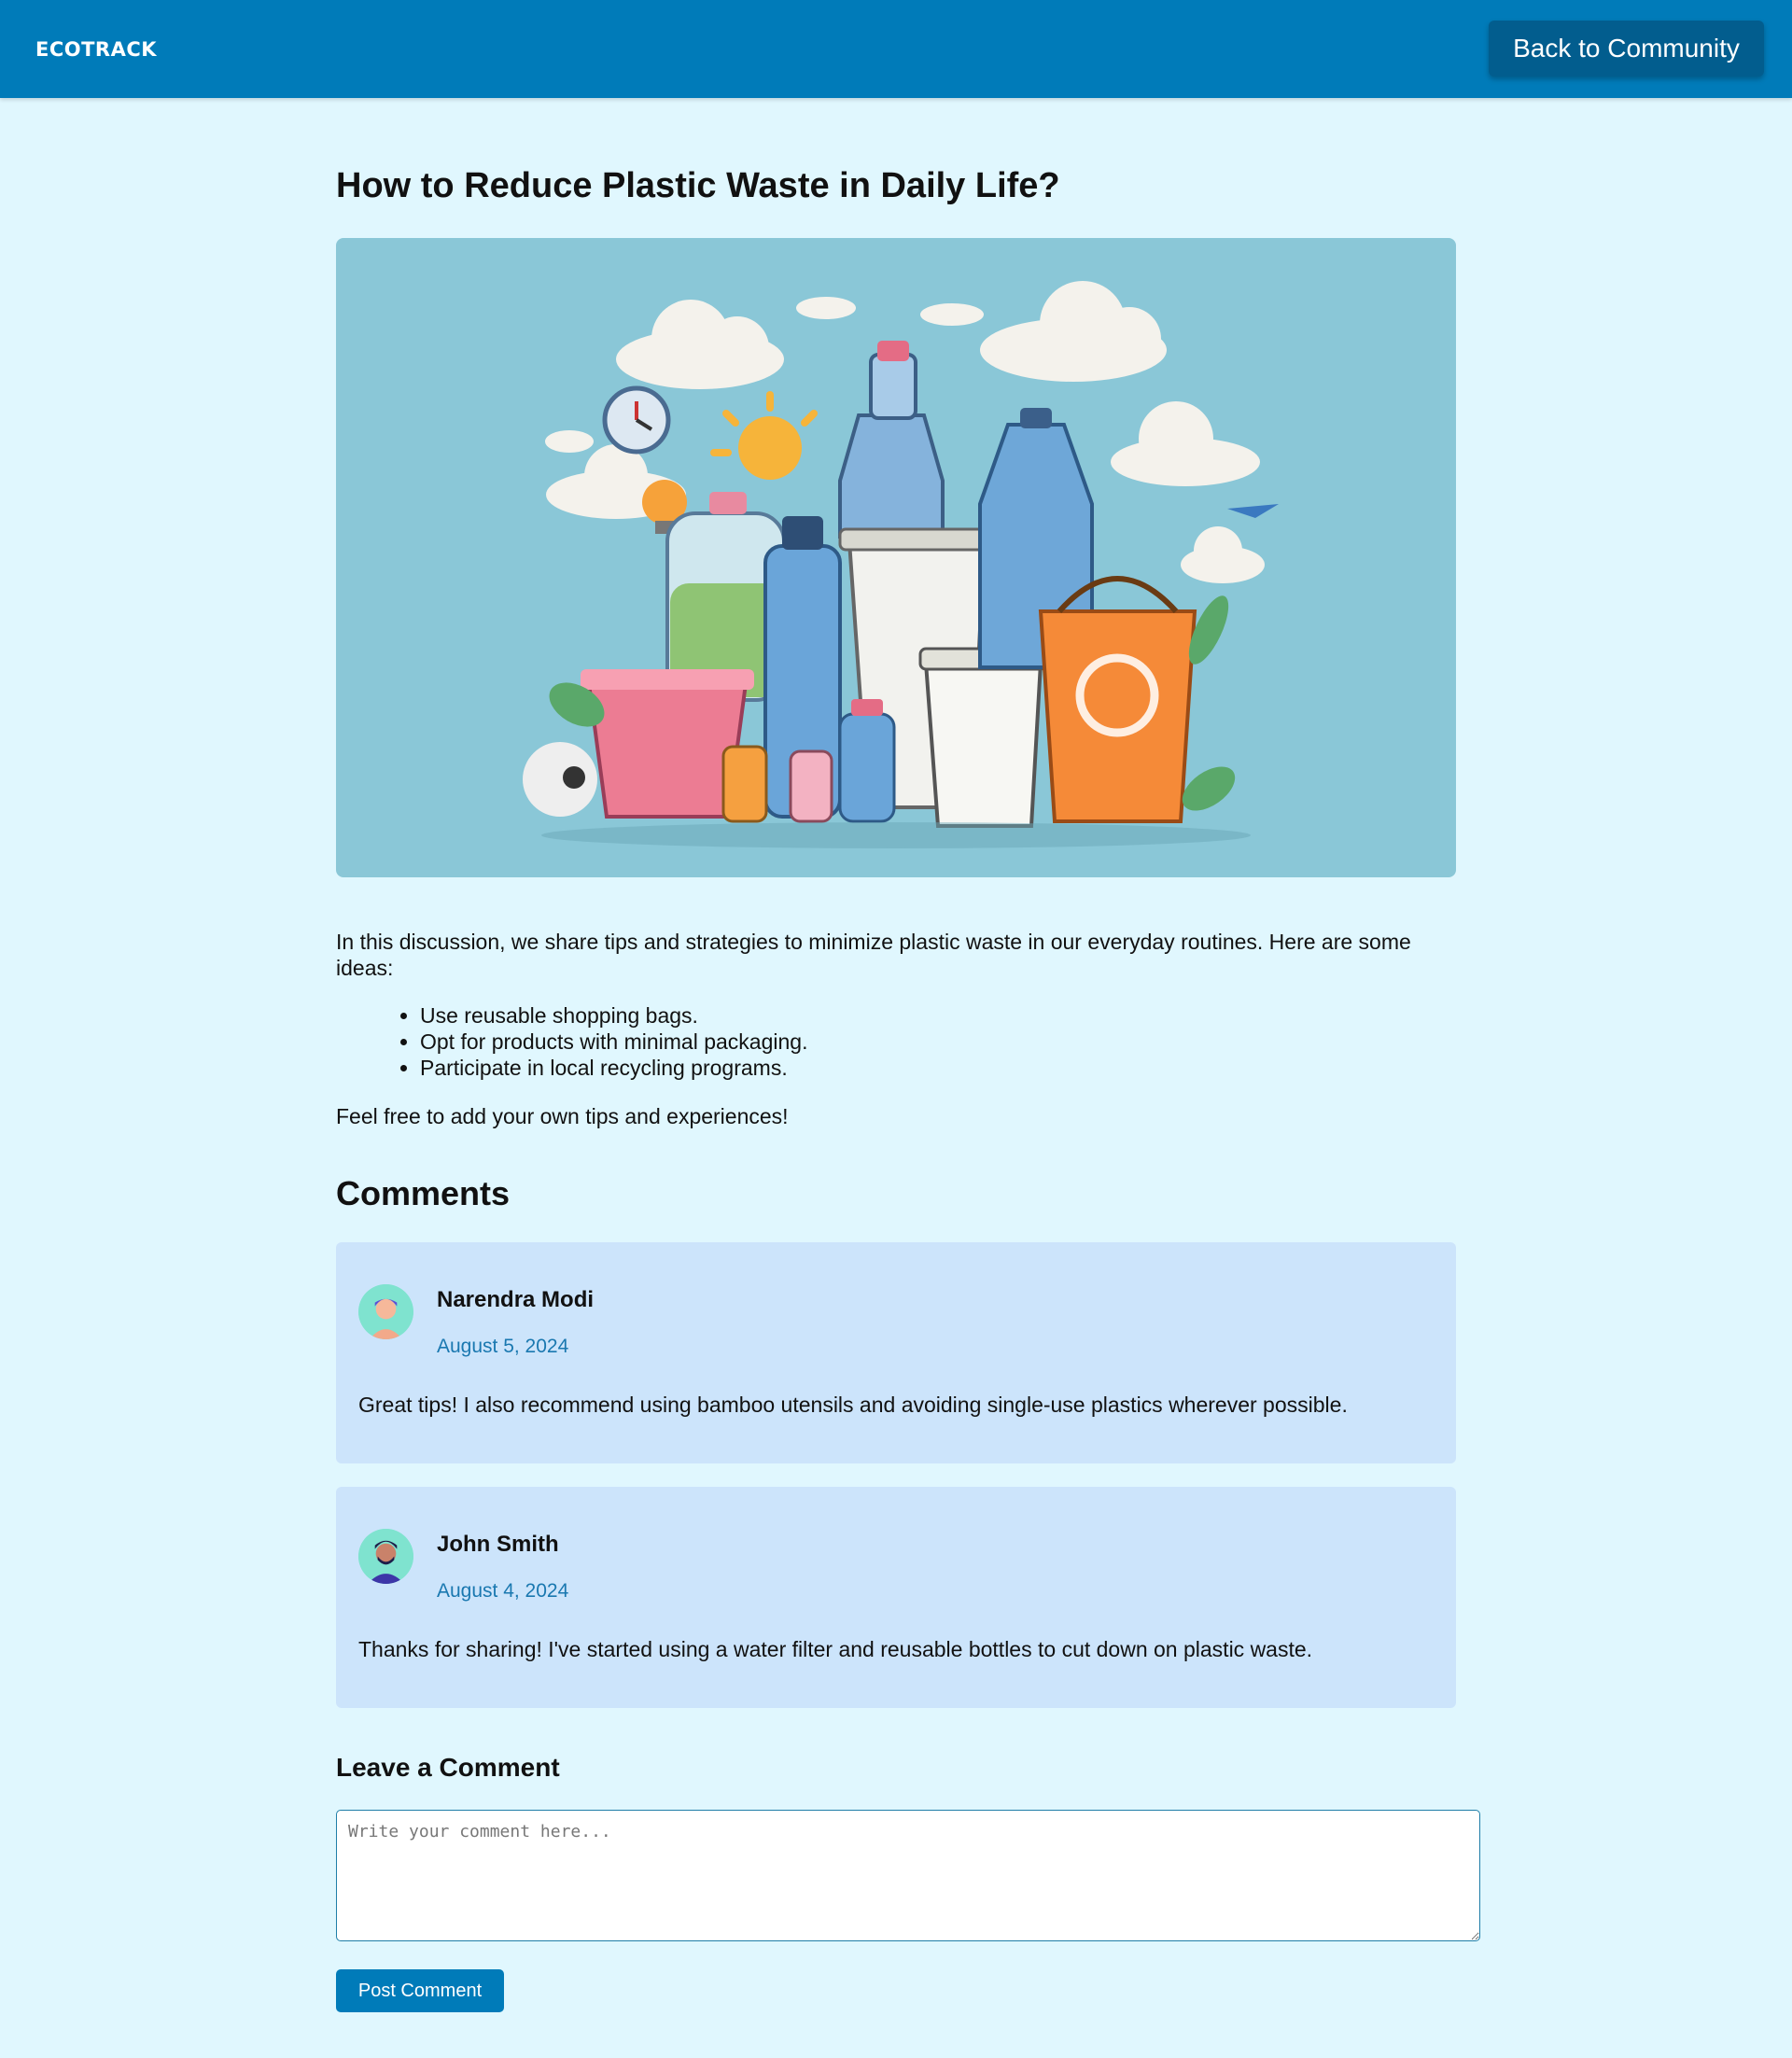  What do you see at coordinates (933, 1068) in the screenshot?
I see `list-item: Participate in local recycling programs.` at bounding box center [933, 1068].